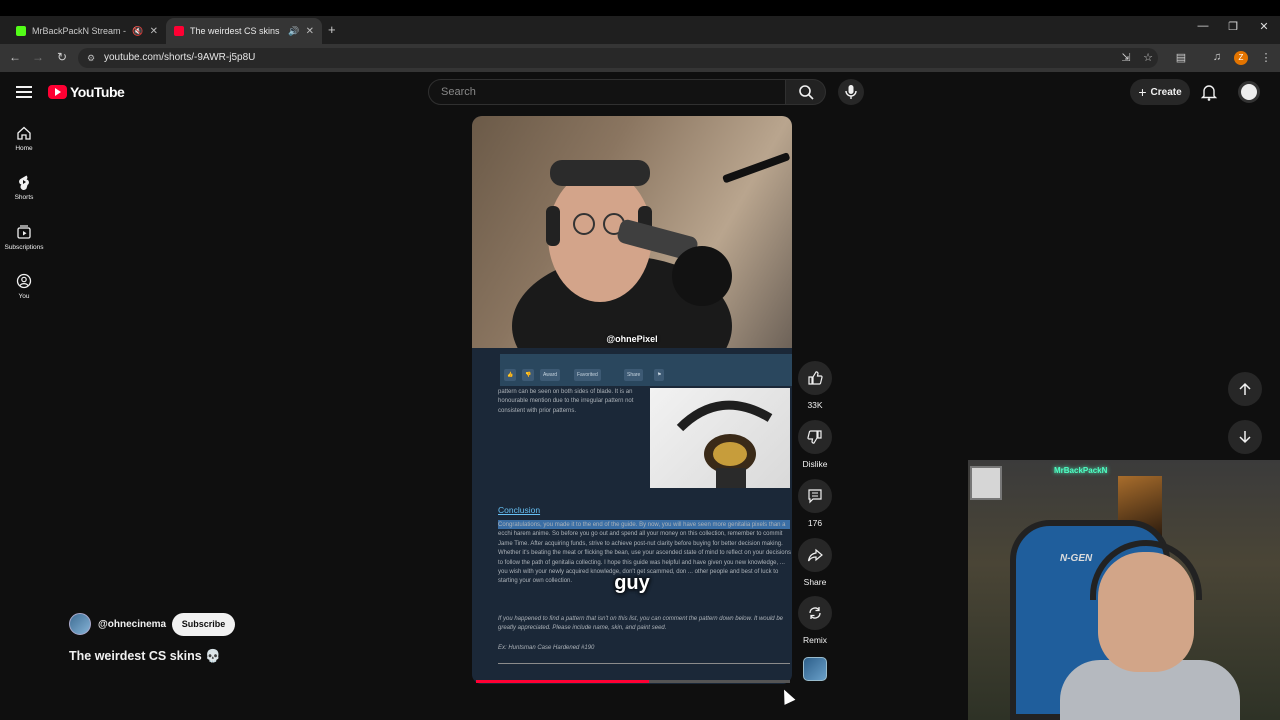 This screenshot has width=1280, height=720. I want to click on site-info-icon: ⚙, so click(91, 58).